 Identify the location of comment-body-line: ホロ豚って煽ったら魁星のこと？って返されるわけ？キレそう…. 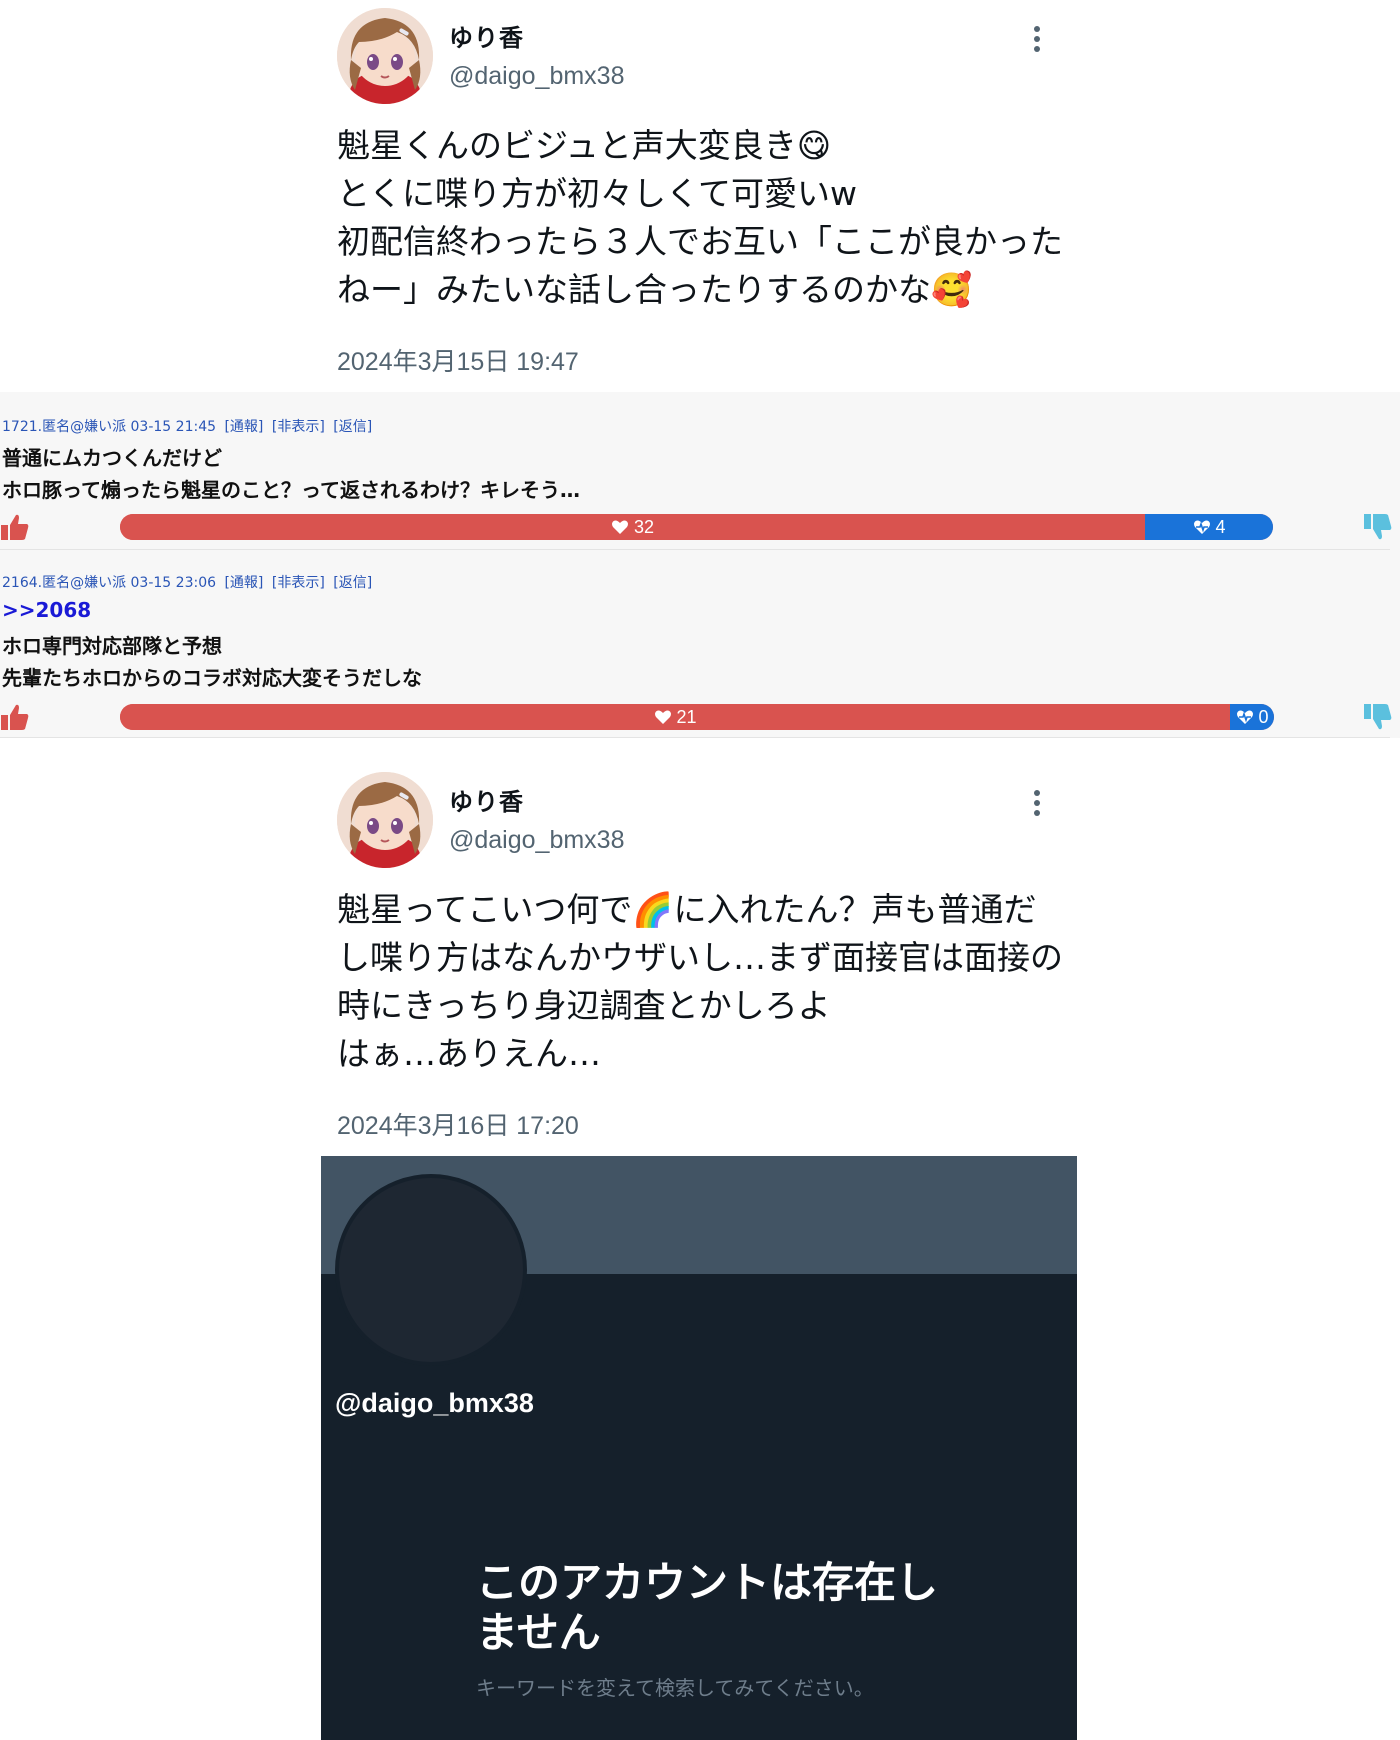
(291, 490).